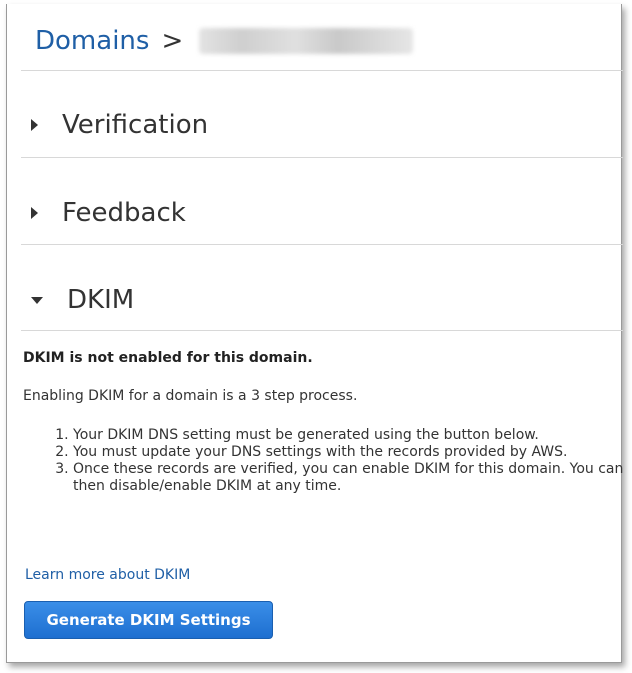 This screenshot has height=673, width=632. I want to click on section-verification-label: Verification, so click(135, 125).